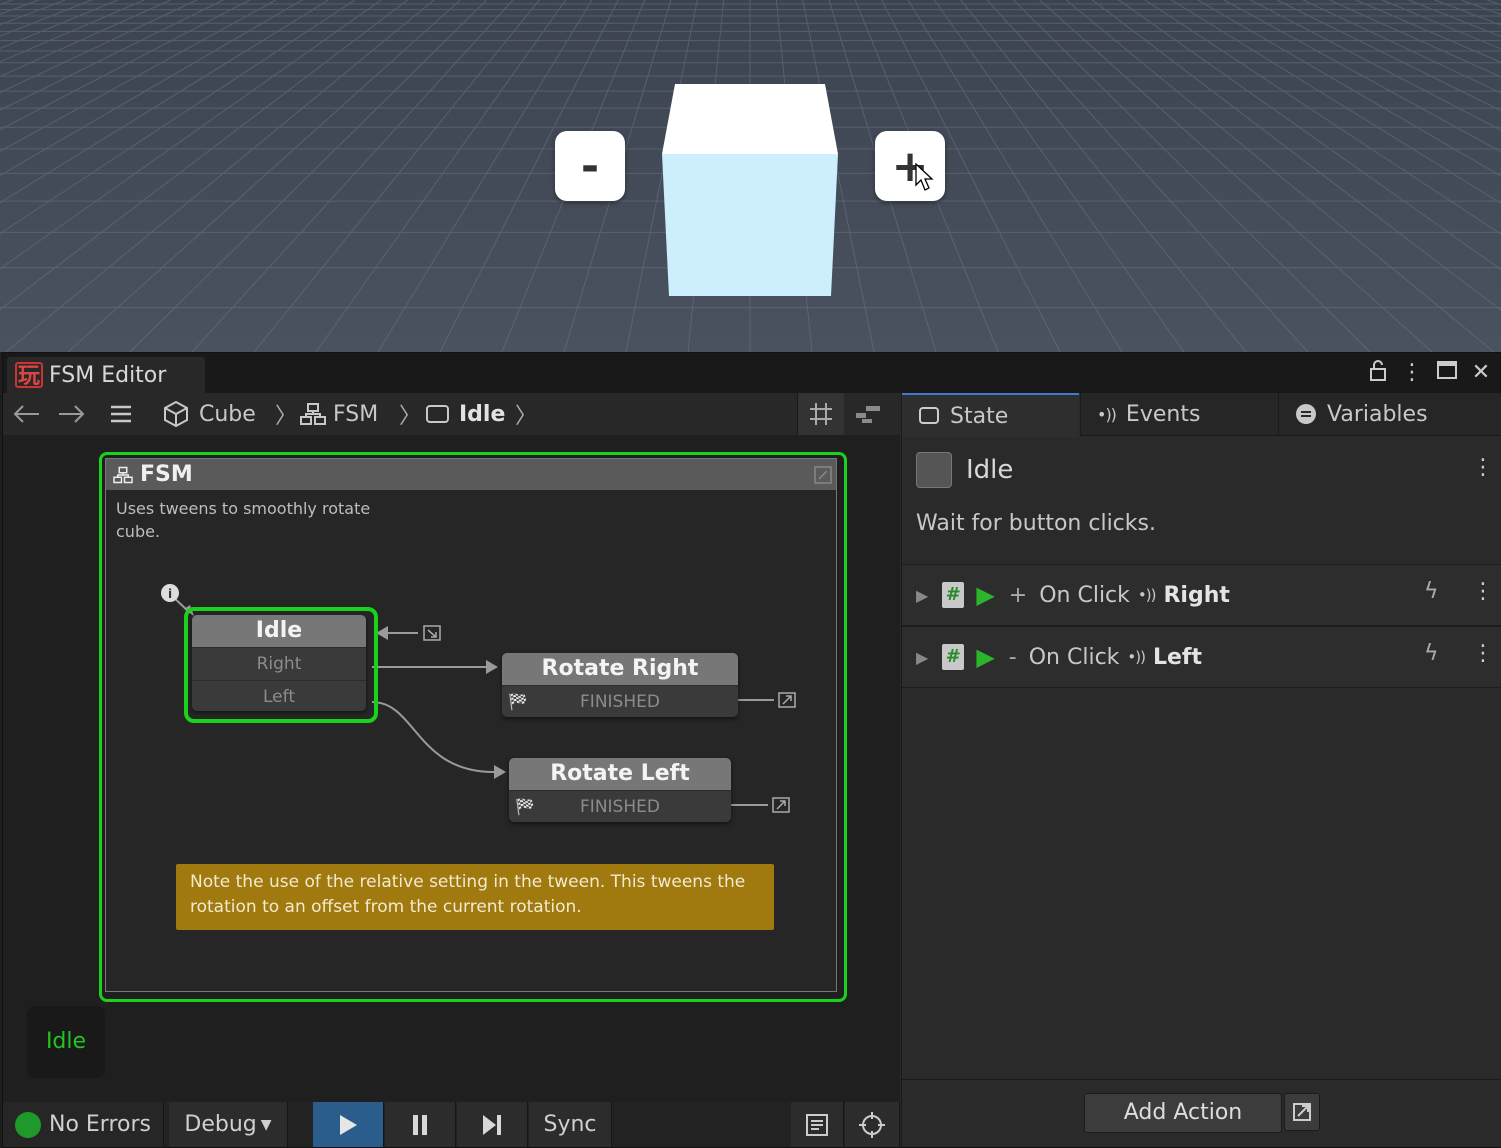  Describe the element at coordinates (1196, 595) in the screenshot. I see `action-event: Right` at that location.